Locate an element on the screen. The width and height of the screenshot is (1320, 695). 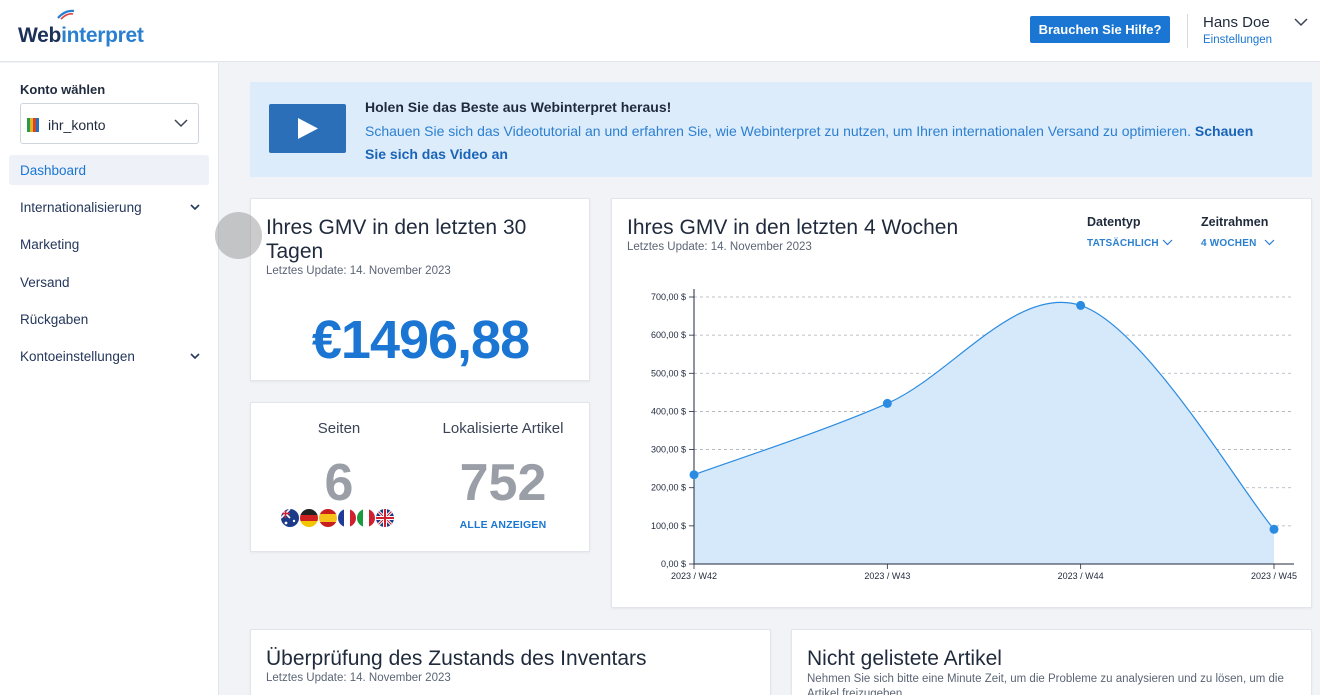
gmv-30-days-updated: Letztes Update: 14. November 2023 is located at coordinates (358, 271).